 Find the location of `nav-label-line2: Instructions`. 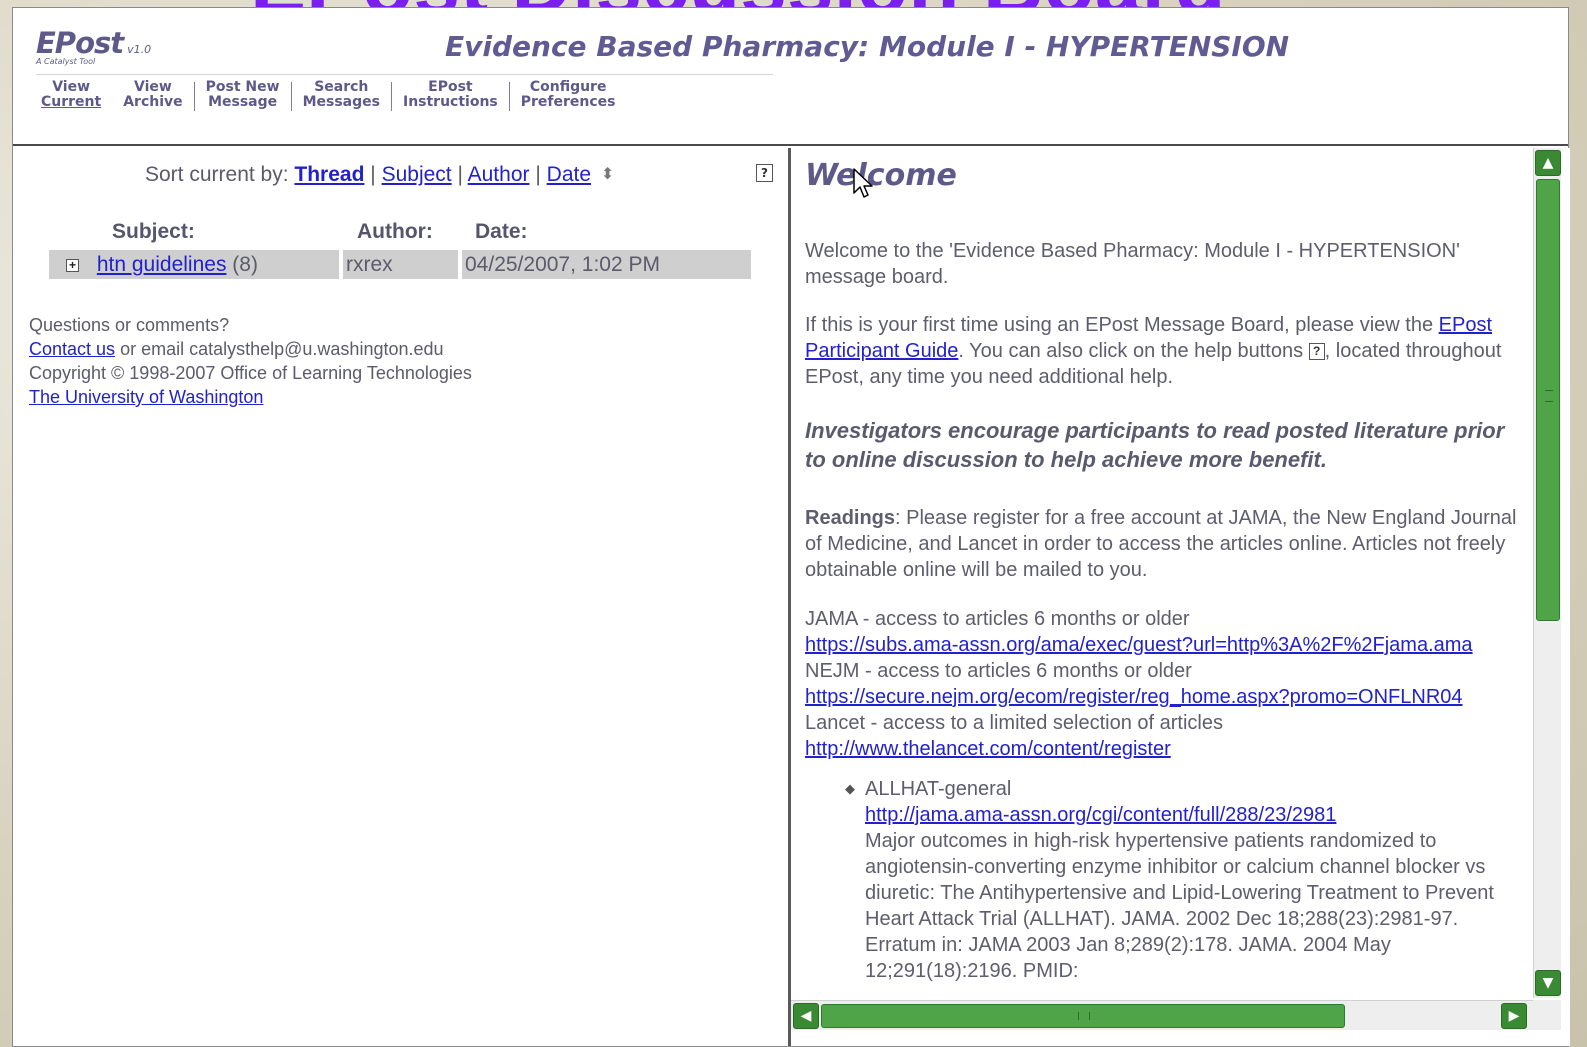

nav-label-line2: Instructions is located at coordinates (450, 102).